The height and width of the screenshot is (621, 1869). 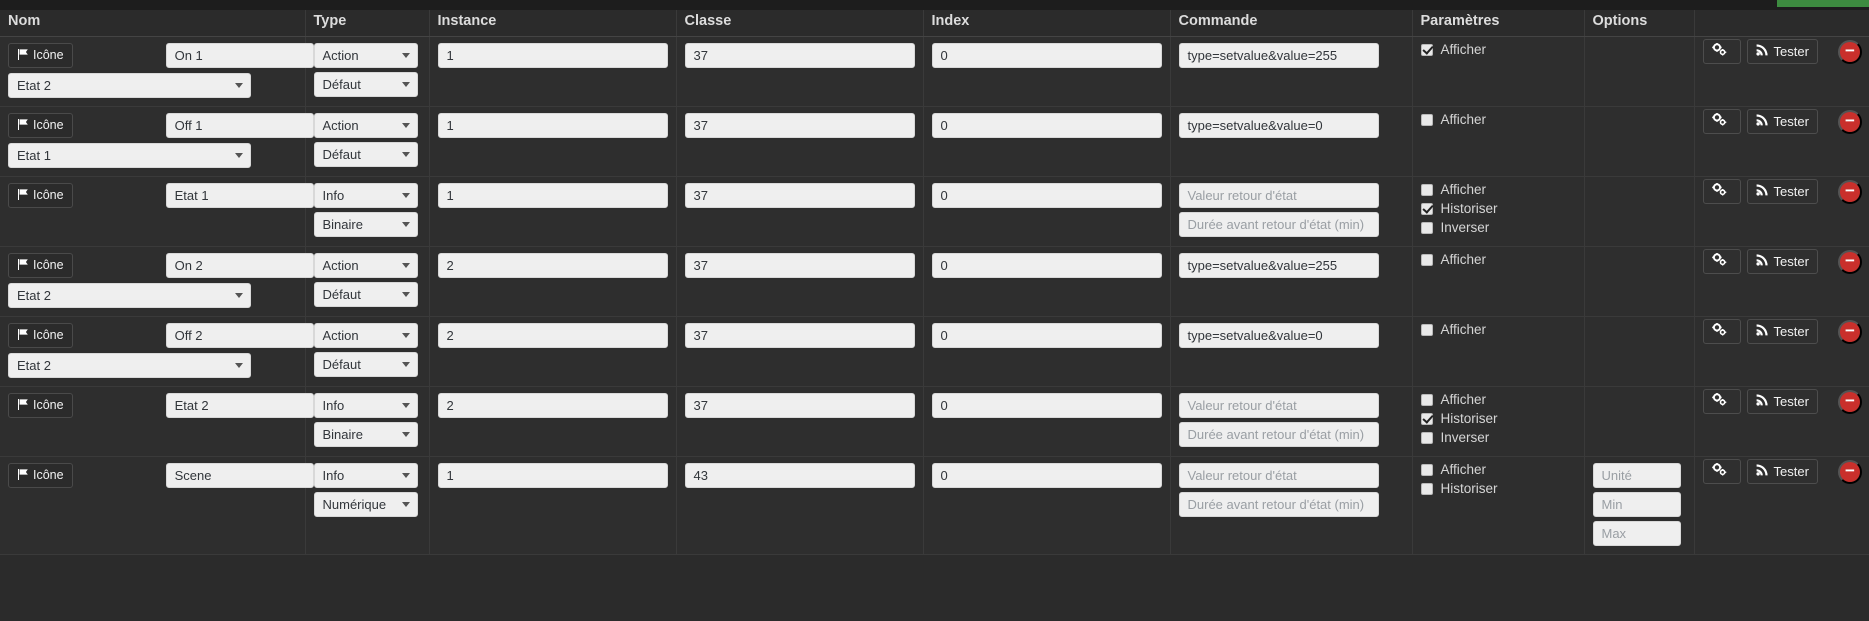 I want to click on option-input: Max, so click(x=1636, y=533).